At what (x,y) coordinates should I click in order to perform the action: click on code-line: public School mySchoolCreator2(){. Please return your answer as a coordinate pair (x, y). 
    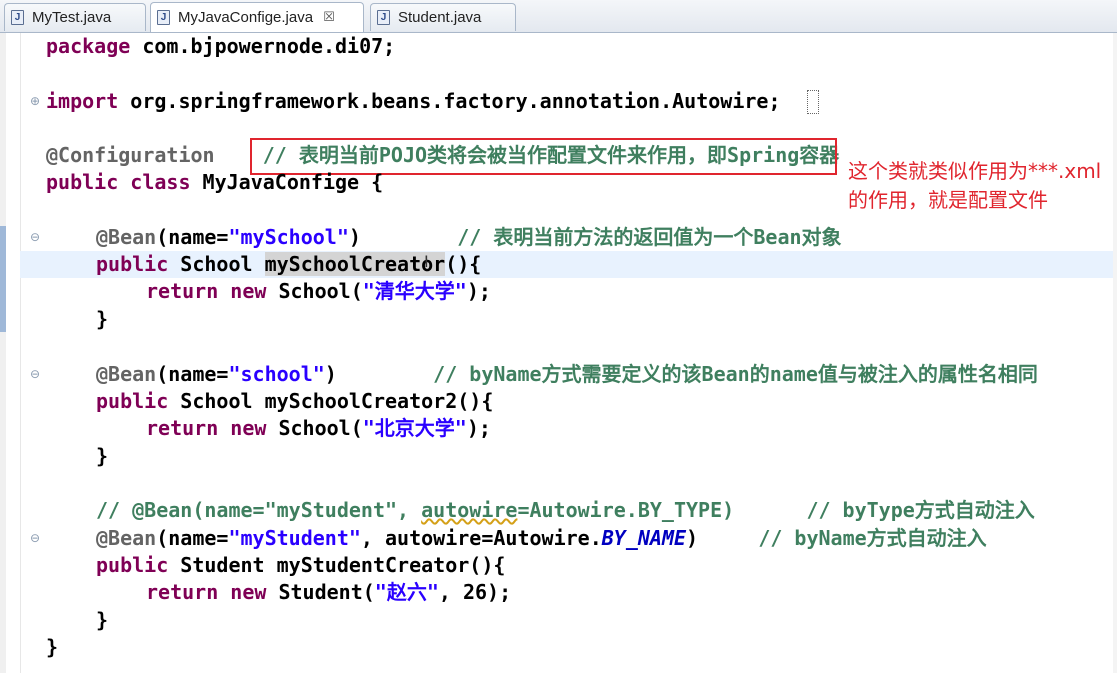
    Looking at the image, I should click on (295, 401).